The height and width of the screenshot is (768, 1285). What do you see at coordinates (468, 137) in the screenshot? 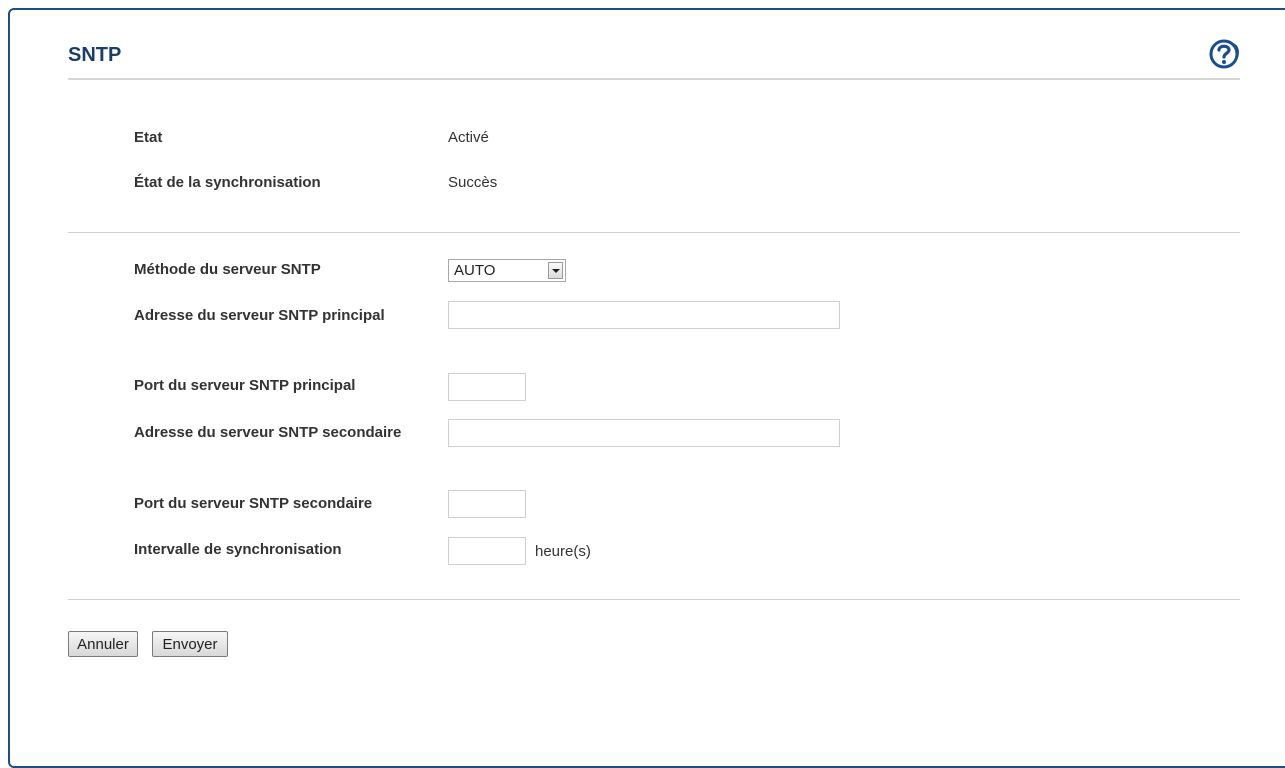
I see `state-value: Activé` at bounding box center [468, 137].